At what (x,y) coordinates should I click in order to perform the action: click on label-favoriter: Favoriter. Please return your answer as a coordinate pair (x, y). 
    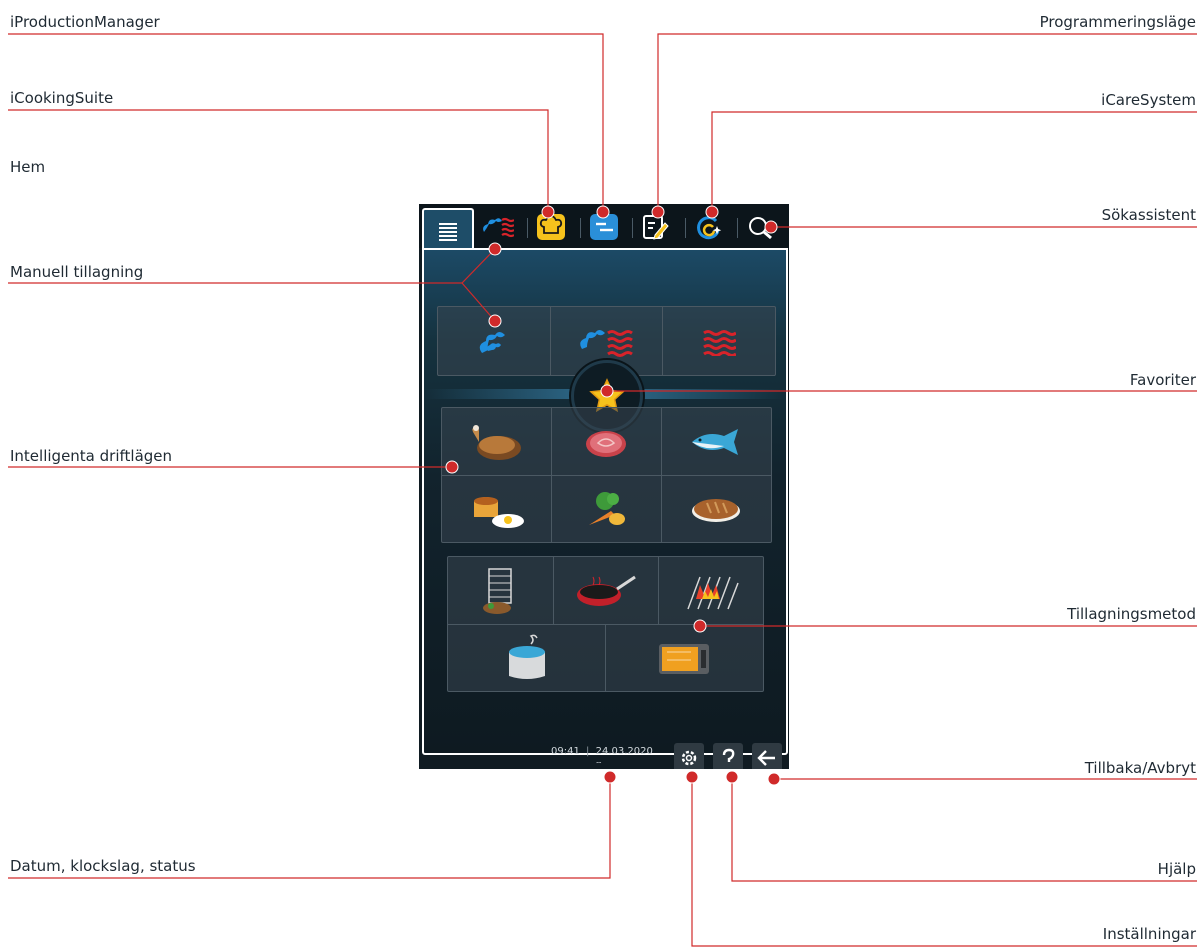
    Looking at the image, I should click on (1162, 380).